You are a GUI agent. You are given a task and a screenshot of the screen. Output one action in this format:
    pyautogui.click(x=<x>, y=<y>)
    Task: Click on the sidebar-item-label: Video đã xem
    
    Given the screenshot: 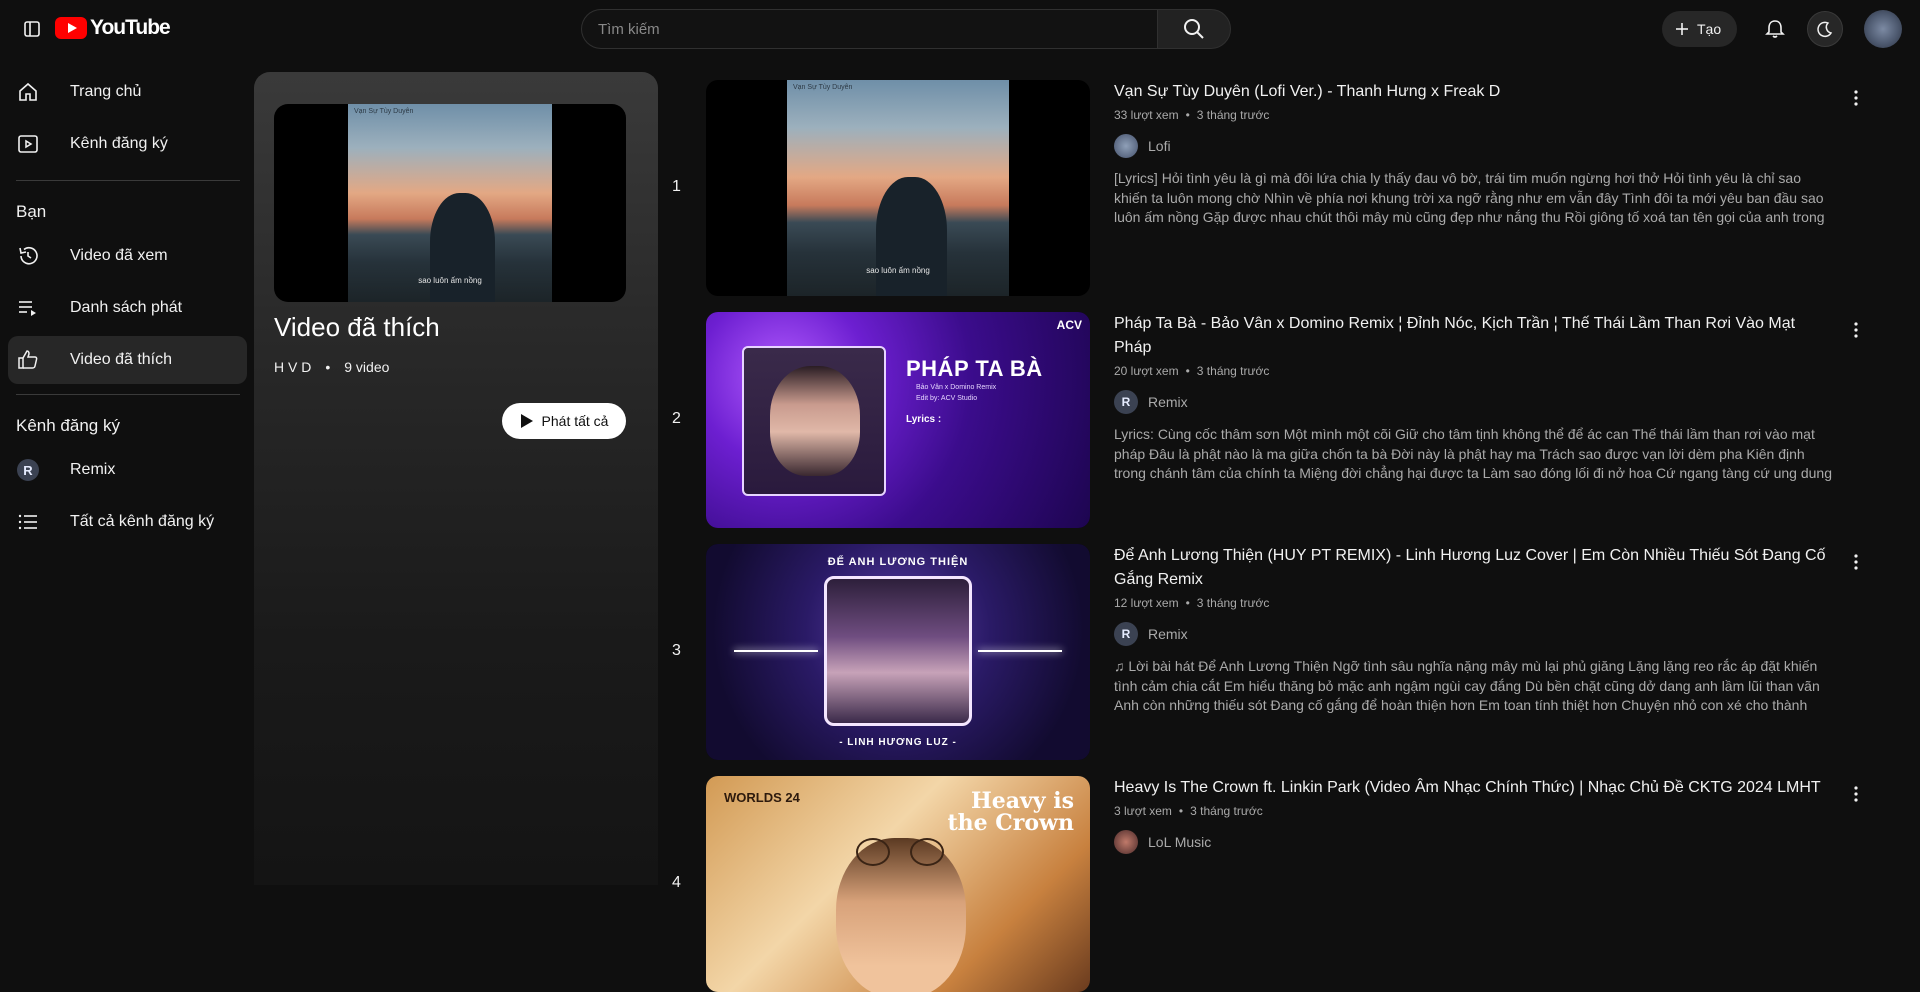 What is the action you would take?
    pyautogui.click(x=119, y=255)
    